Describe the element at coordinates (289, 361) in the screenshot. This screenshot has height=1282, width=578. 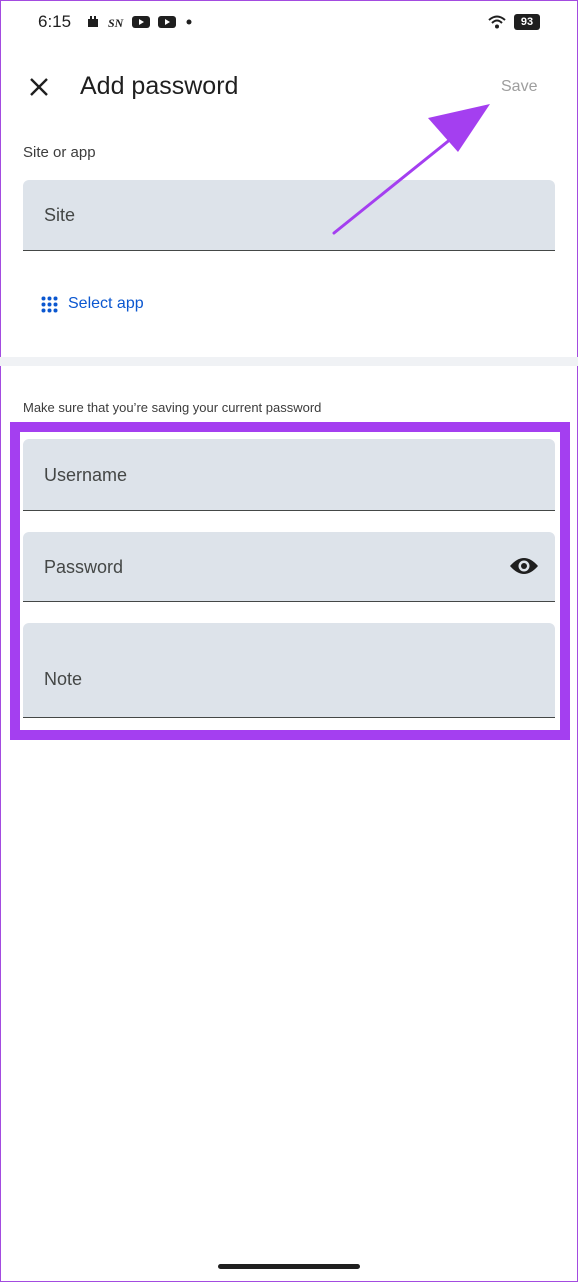
I see `section-divider` at that location.